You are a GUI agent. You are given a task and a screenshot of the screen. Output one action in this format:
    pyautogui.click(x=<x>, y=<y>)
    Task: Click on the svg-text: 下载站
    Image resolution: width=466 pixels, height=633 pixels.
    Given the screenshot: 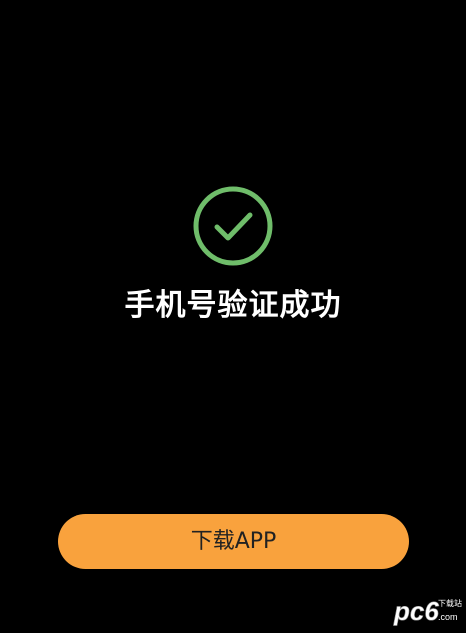 What is the action you would take?
    pyautogui.click(x=450, y=603)
    